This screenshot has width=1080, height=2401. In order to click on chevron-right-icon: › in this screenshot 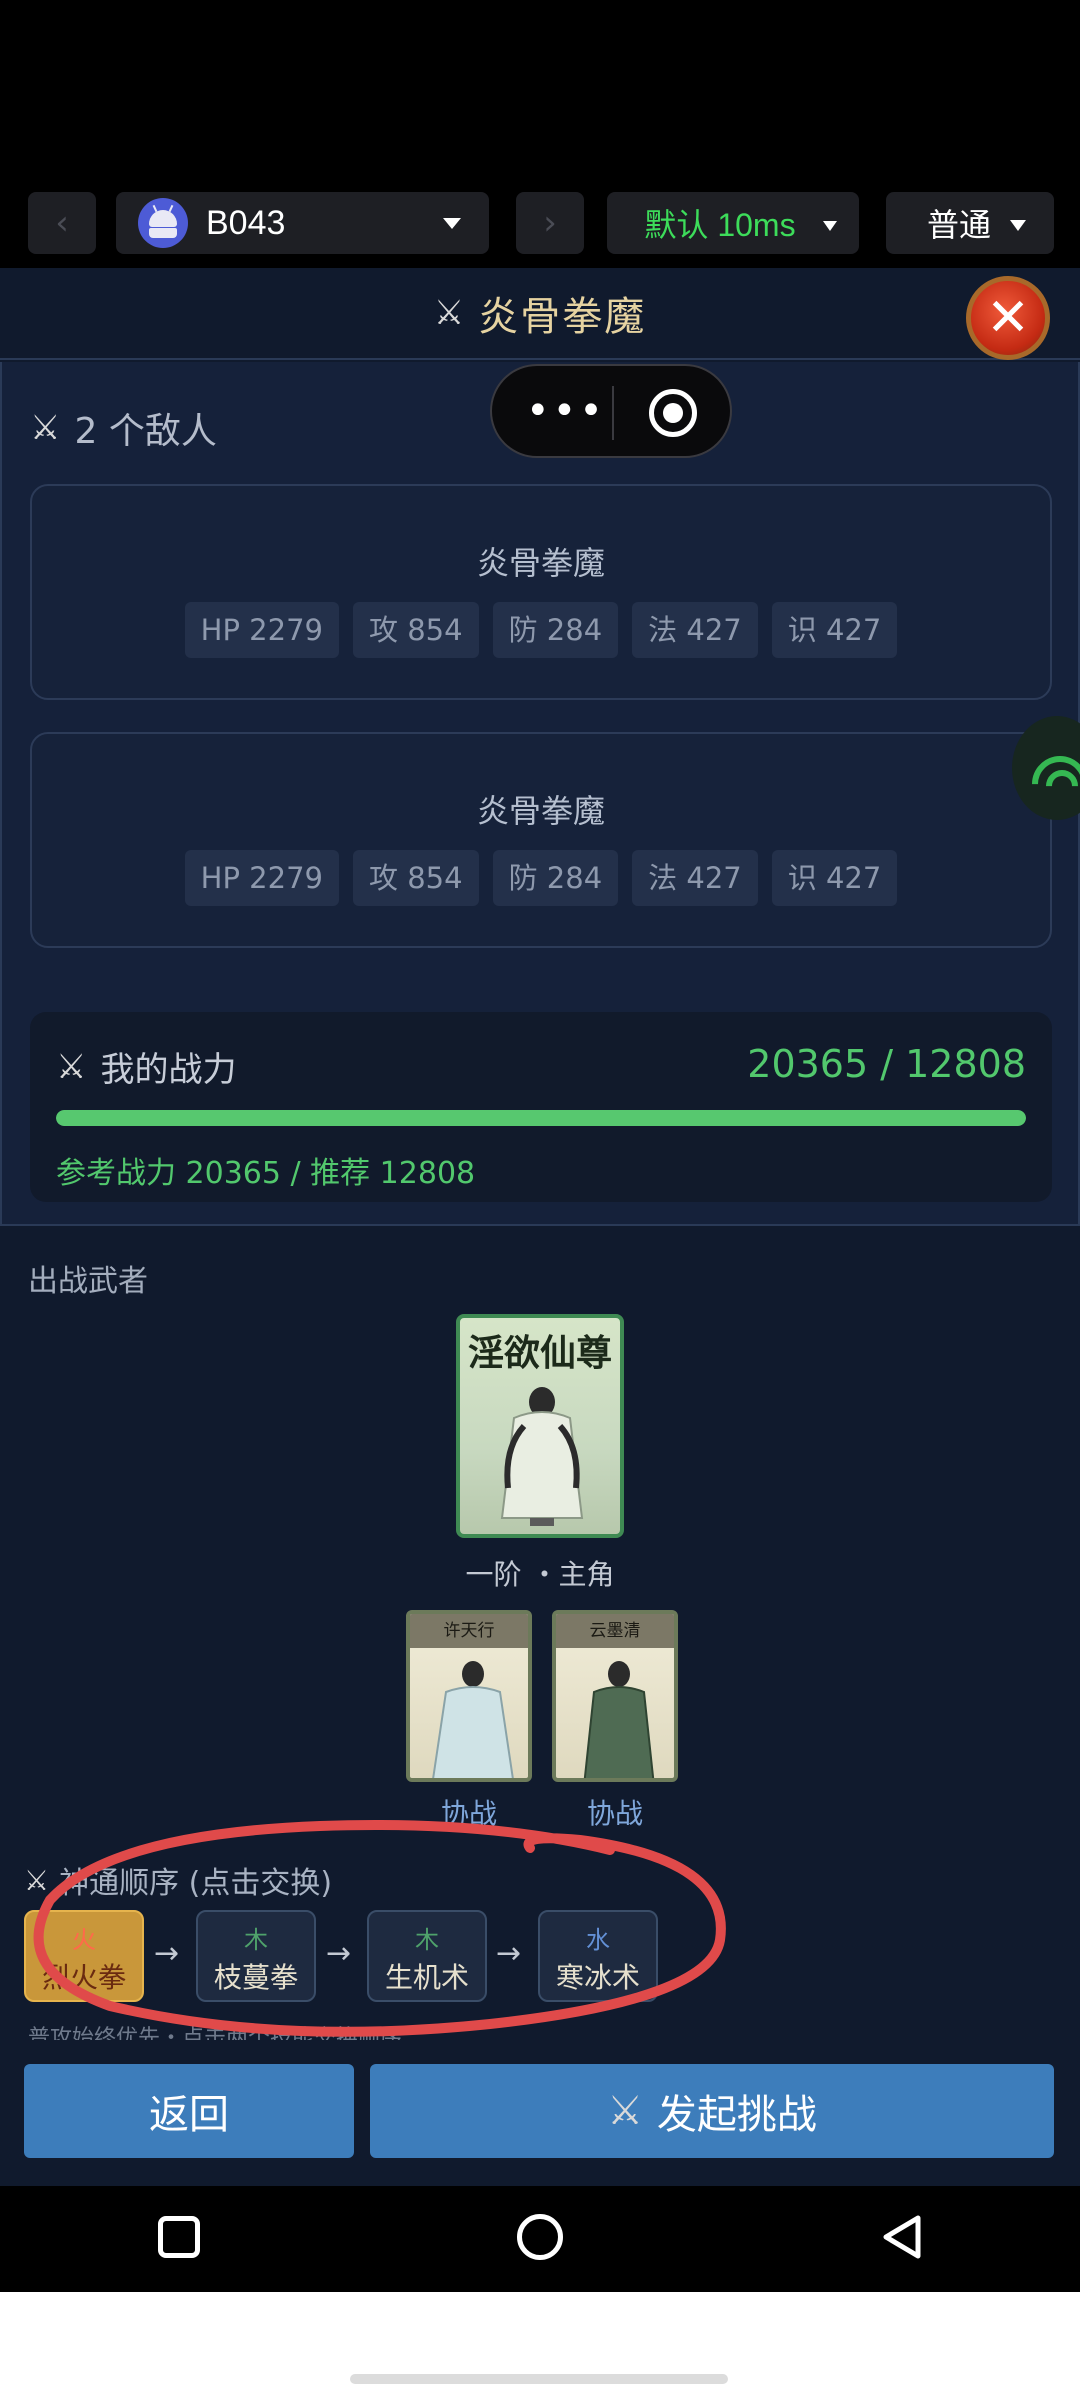, I will do `click(550, 223)`.